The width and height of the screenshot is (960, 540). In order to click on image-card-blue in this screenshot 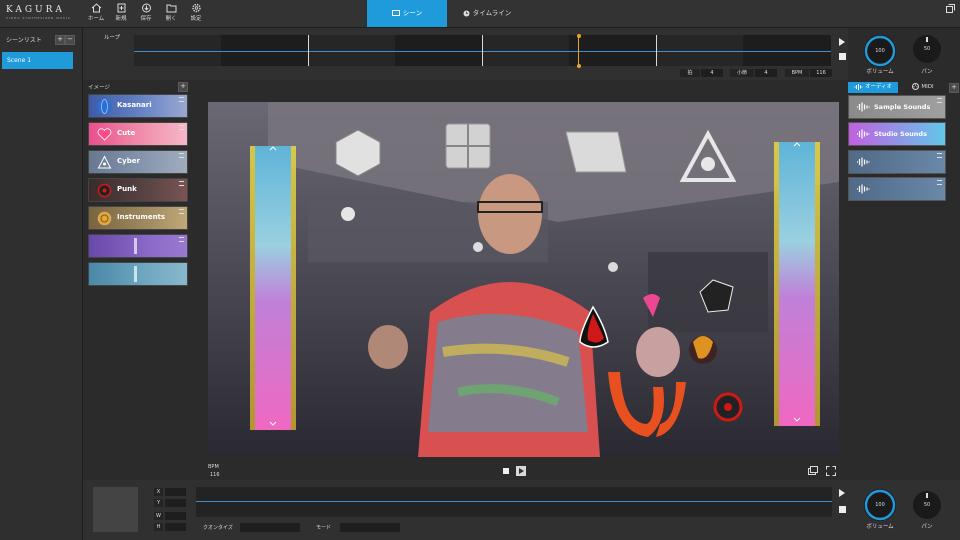, I will do `click(138, 274)`.